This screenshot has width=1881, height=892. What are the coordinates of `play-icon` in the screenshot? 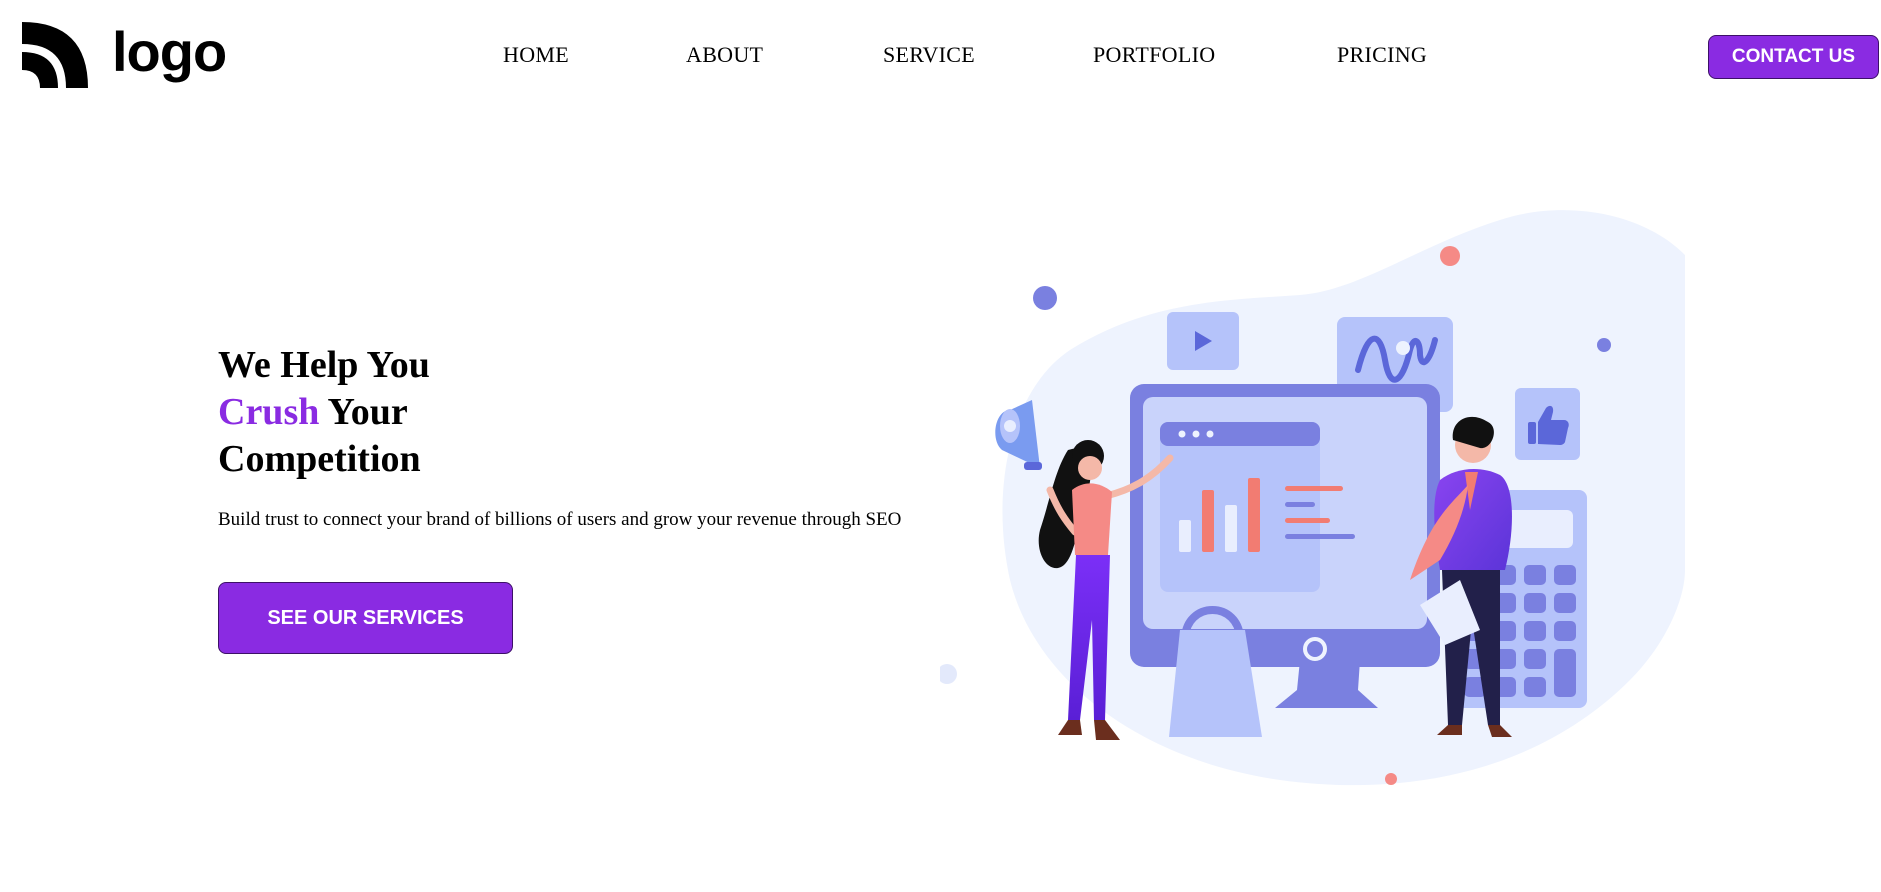 It's located at (1203, 341).